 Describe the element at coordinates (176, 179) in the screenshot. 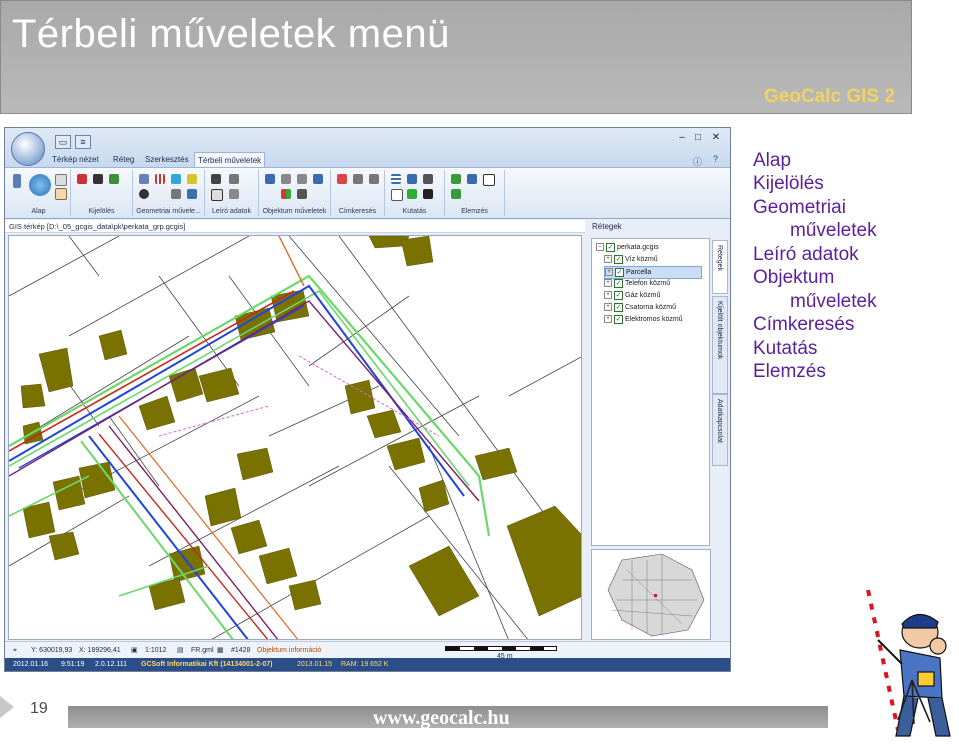

I see `polygon-icon` at that location.